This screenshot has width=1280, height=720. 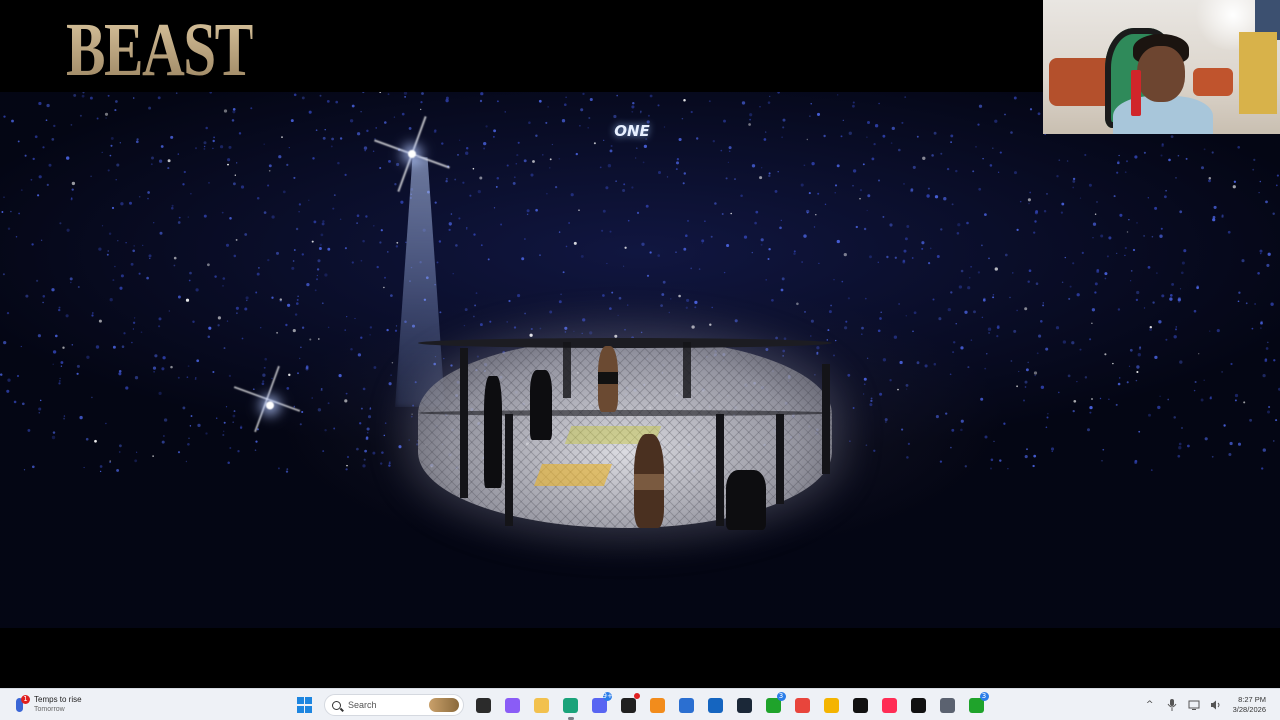 What do you see at coordinates (1172, 705) in the screenshot?
I see `microphone-icon` at bounding box center [1172, 705].